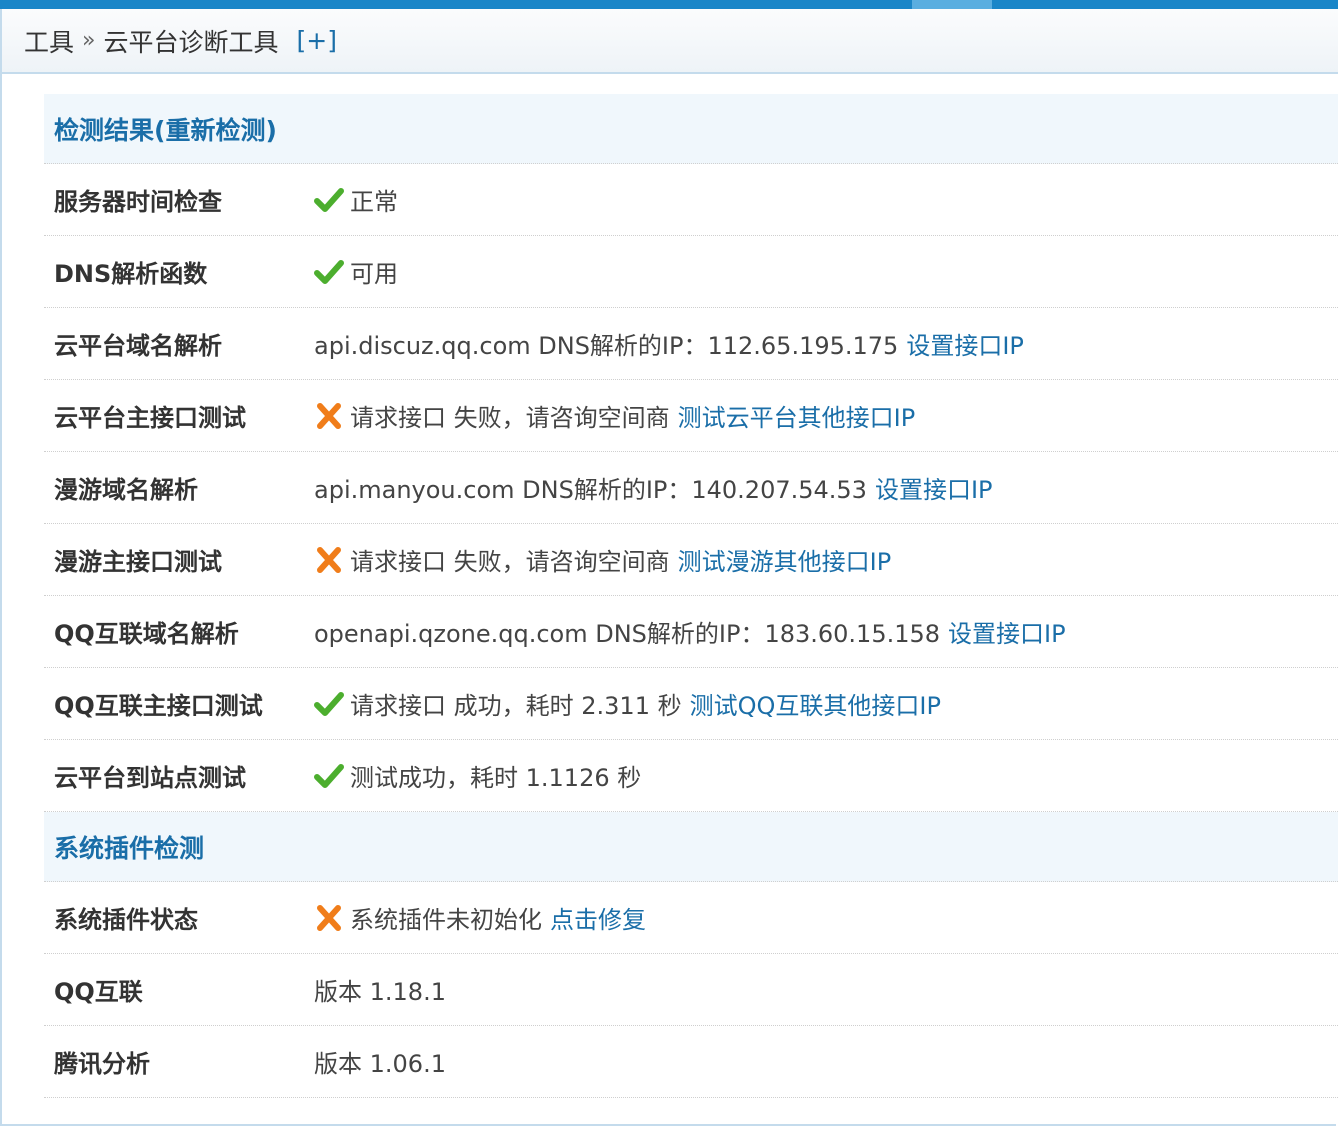 The image size is (1338, 1128). I want to click on row-value-text: 请求接口 成功，耗时 2.311 秒, so click(516, 706).